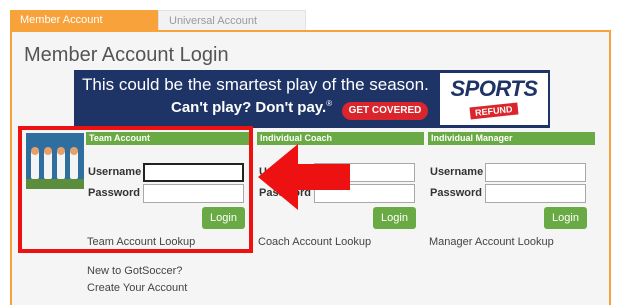  Describe the element at coordinates (232, 20) in the screenshot. I see `tab-universal-account: Universal Account` at that location.